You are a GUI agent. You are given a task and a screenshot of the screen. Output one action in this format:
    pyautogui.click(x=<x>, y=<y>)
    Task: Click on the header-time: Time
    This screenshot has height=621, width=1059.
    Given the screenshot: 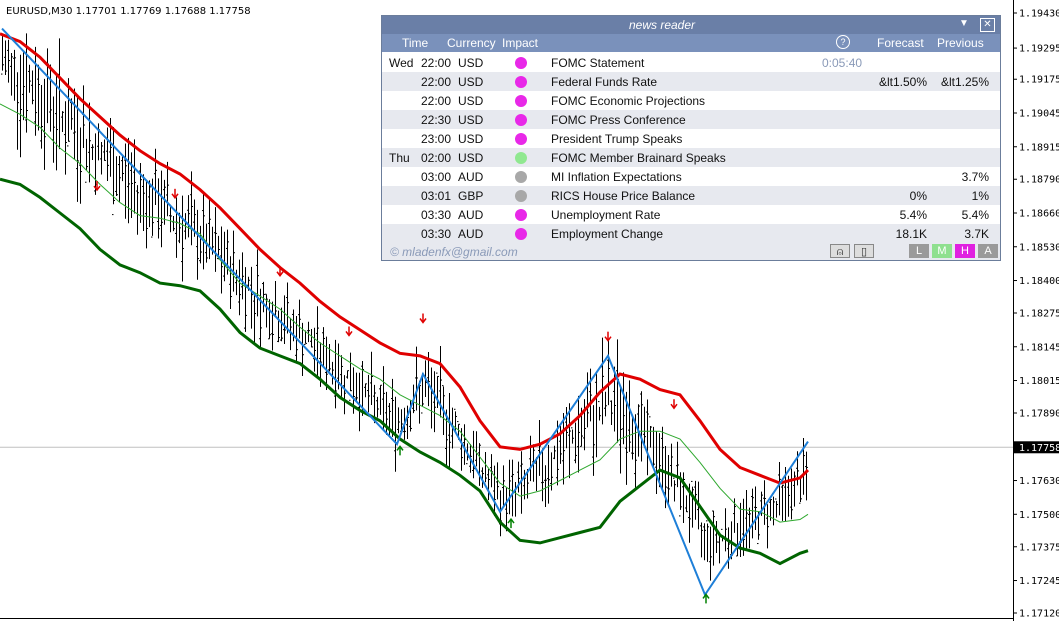 What is the action you would take?
    pyautogui.click(x=415, y=43)
    